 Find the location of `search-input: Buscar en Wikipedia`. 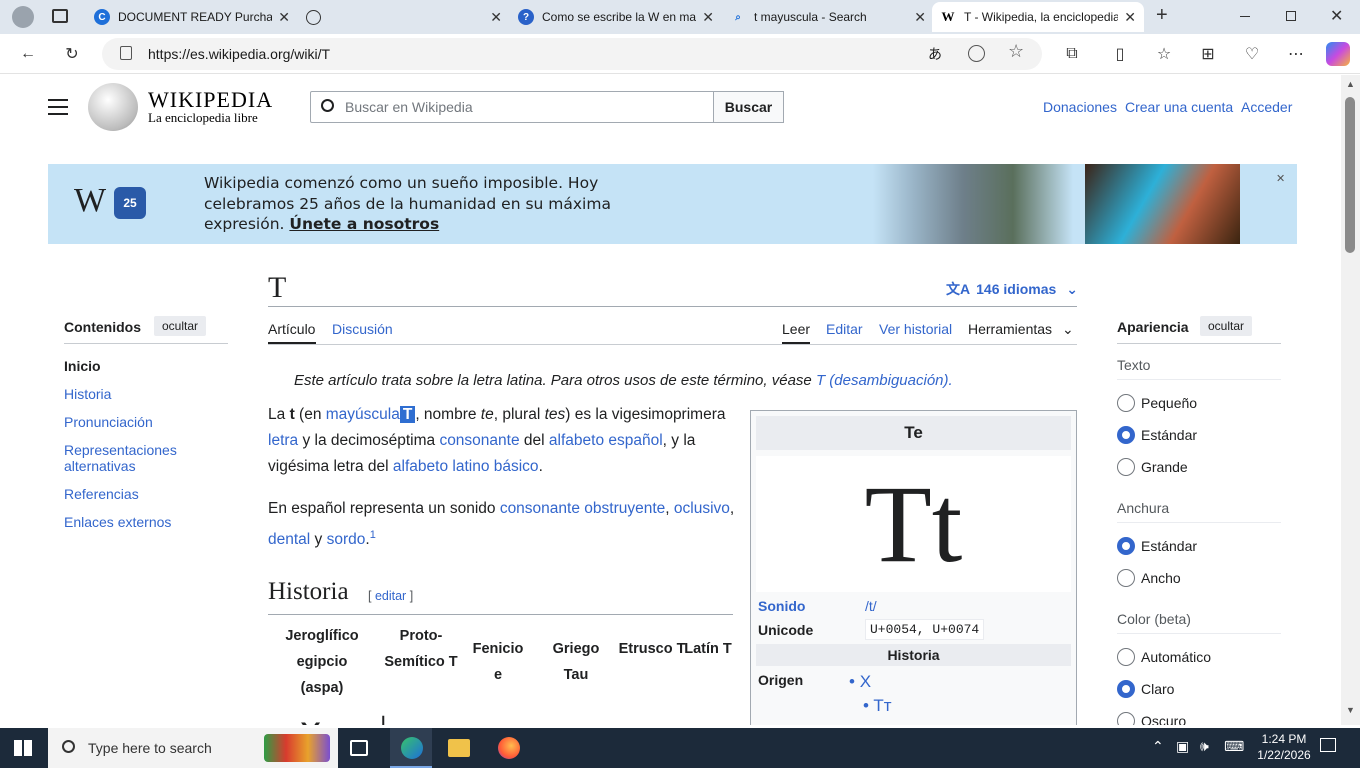

search-input: Buscar en Wikipedia is located at coordinates (512, 107).